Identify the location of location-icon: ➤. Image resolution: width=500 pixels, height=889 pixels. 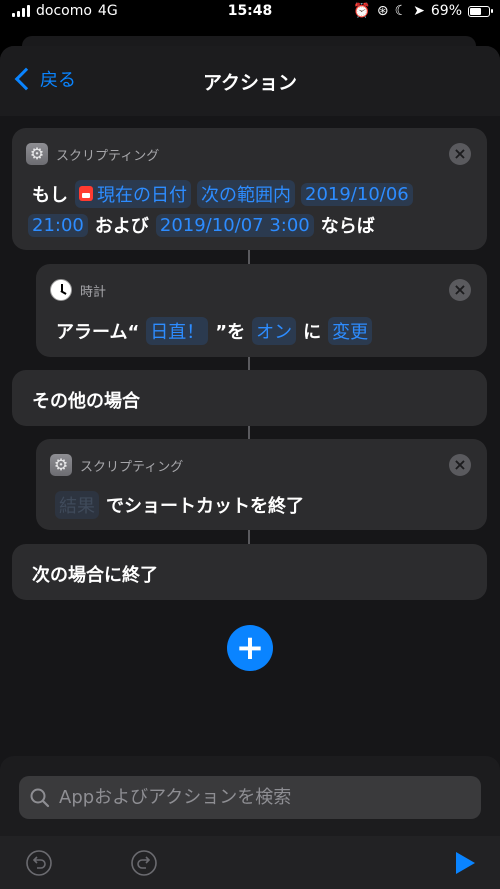
(419, 11).